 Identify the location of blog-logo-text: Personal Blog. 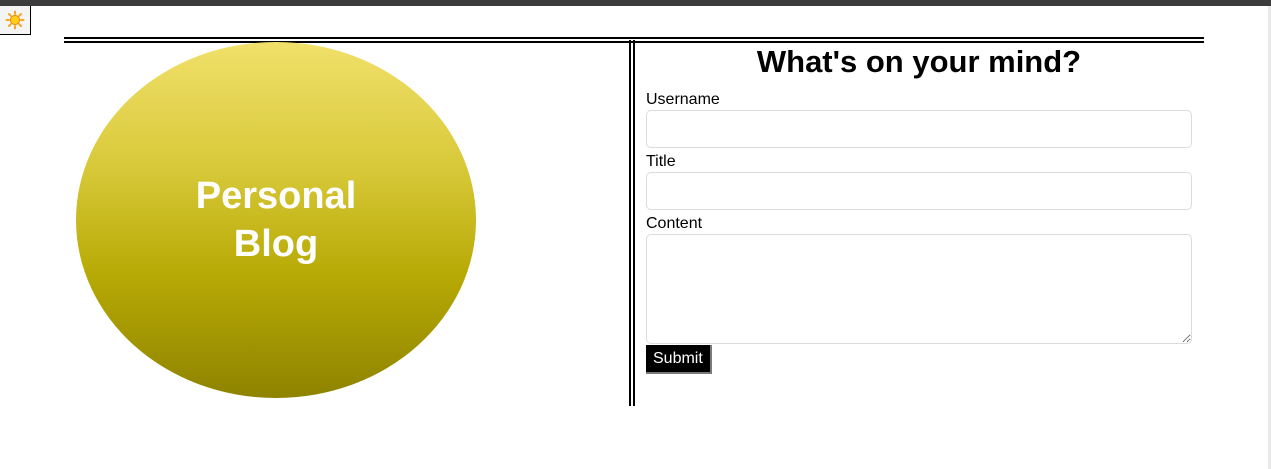
(276, 220).